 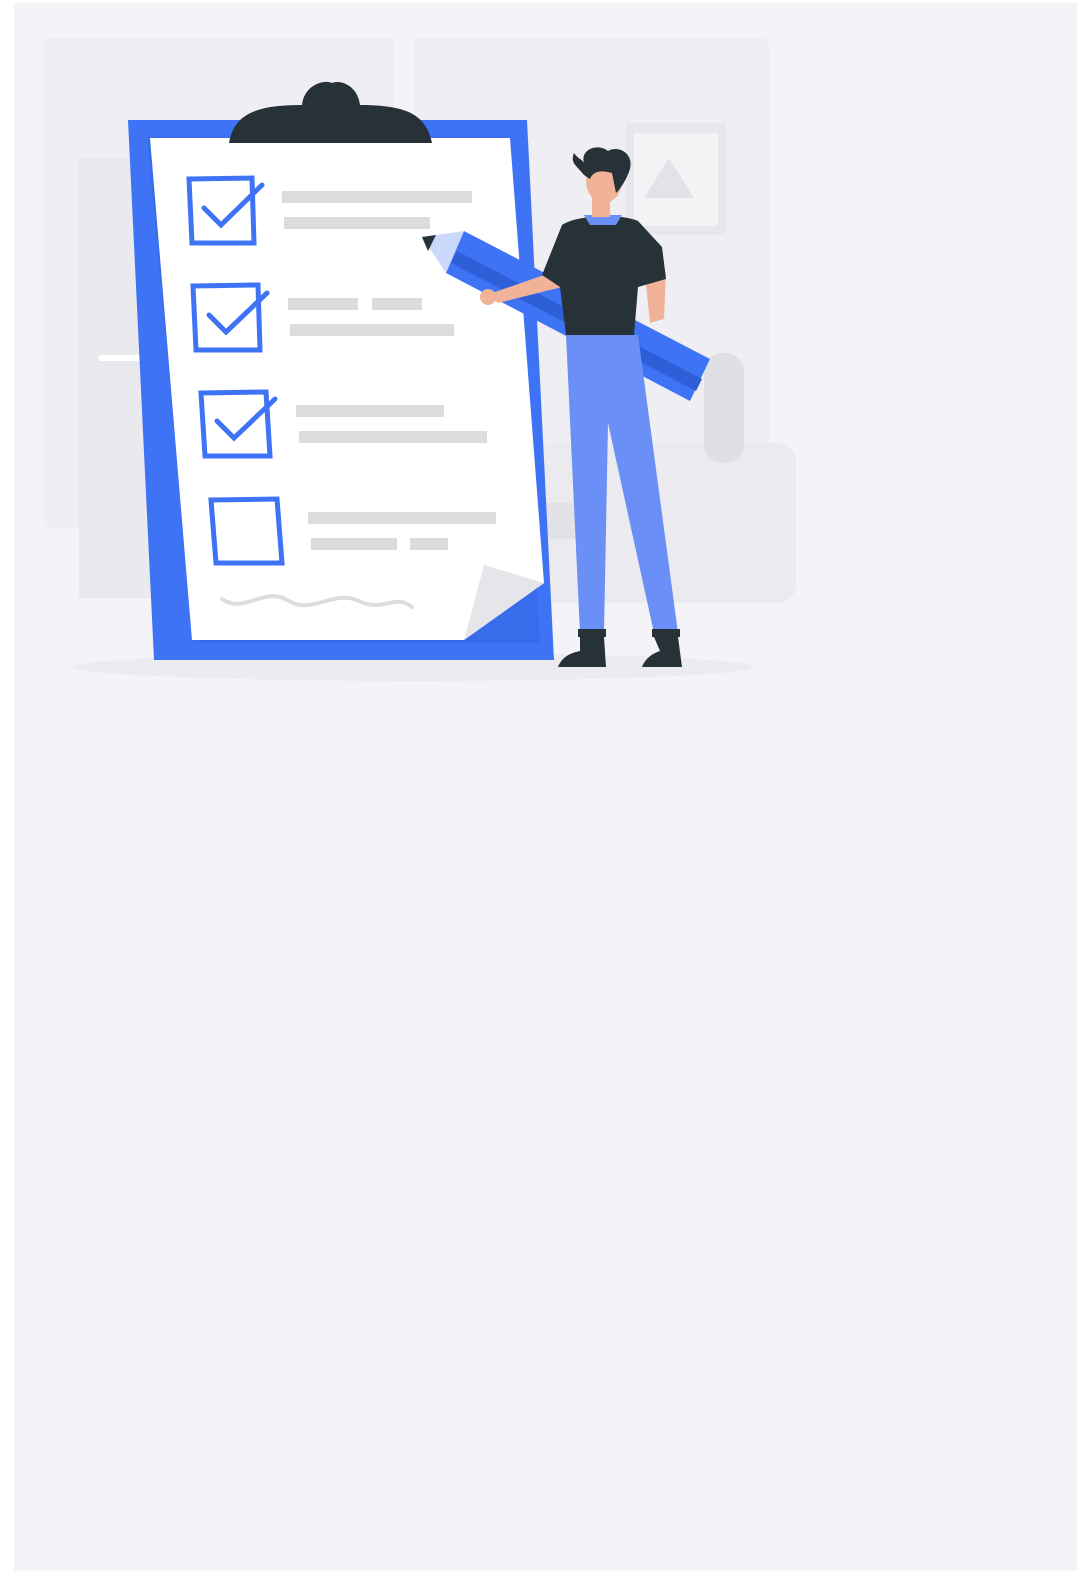 What do you see at coordinates (341, 370) in the screenshot?
I see `clipboard` at bounding box center [341, 370].